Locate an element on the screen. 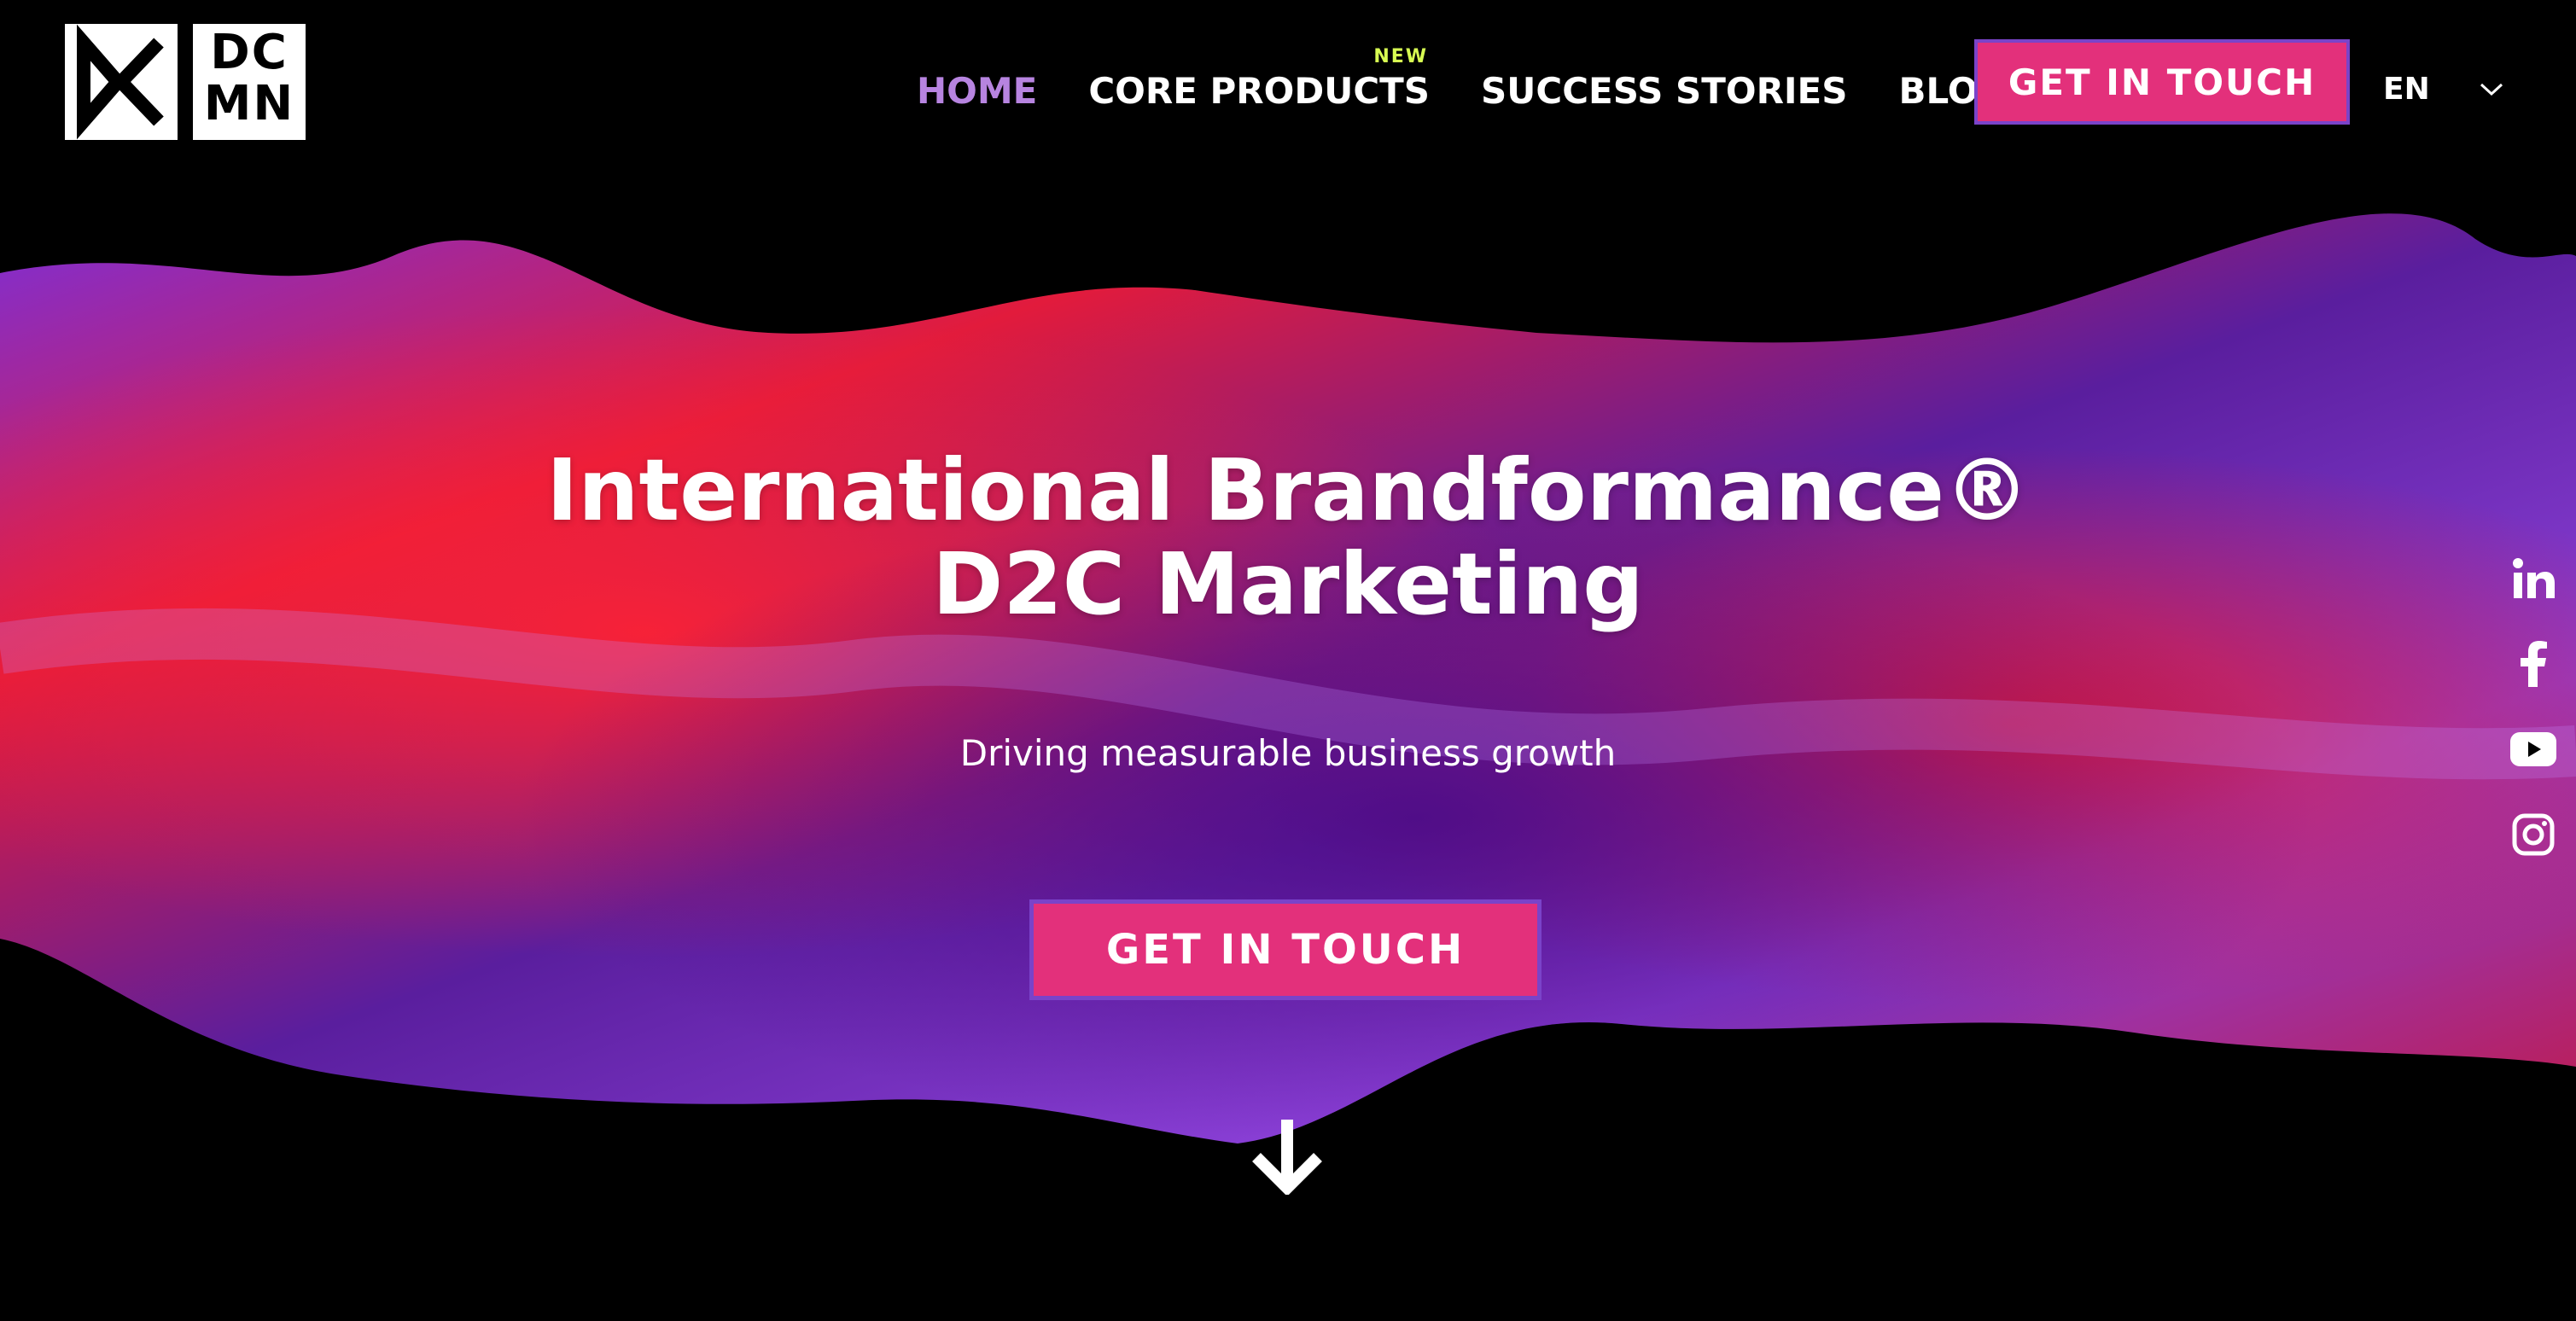  logo-letters-line2: MN is located at coordinates (249, 104).